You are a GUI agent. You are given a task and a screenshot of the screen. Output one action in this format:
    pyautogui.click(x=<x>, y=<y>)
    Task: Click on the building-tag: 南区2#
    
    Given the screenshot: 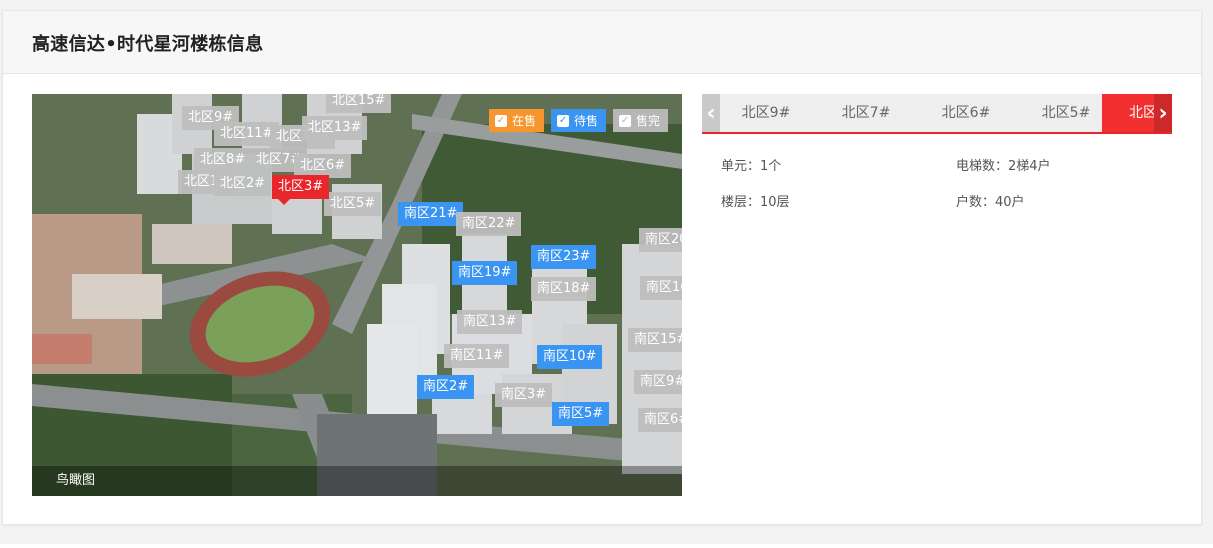 What is the action you would take?
    pyautogui.click(x=446, y=387)
    